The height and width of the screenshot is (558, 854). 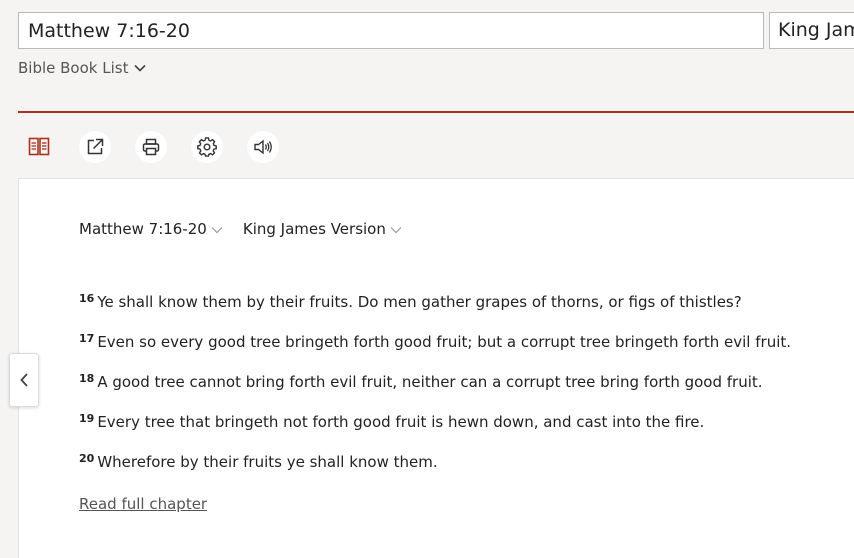 What do you see at coordinates (87, 378) in the screenshot?
I see `verse-number: 18` at bounding box center [87, 378].